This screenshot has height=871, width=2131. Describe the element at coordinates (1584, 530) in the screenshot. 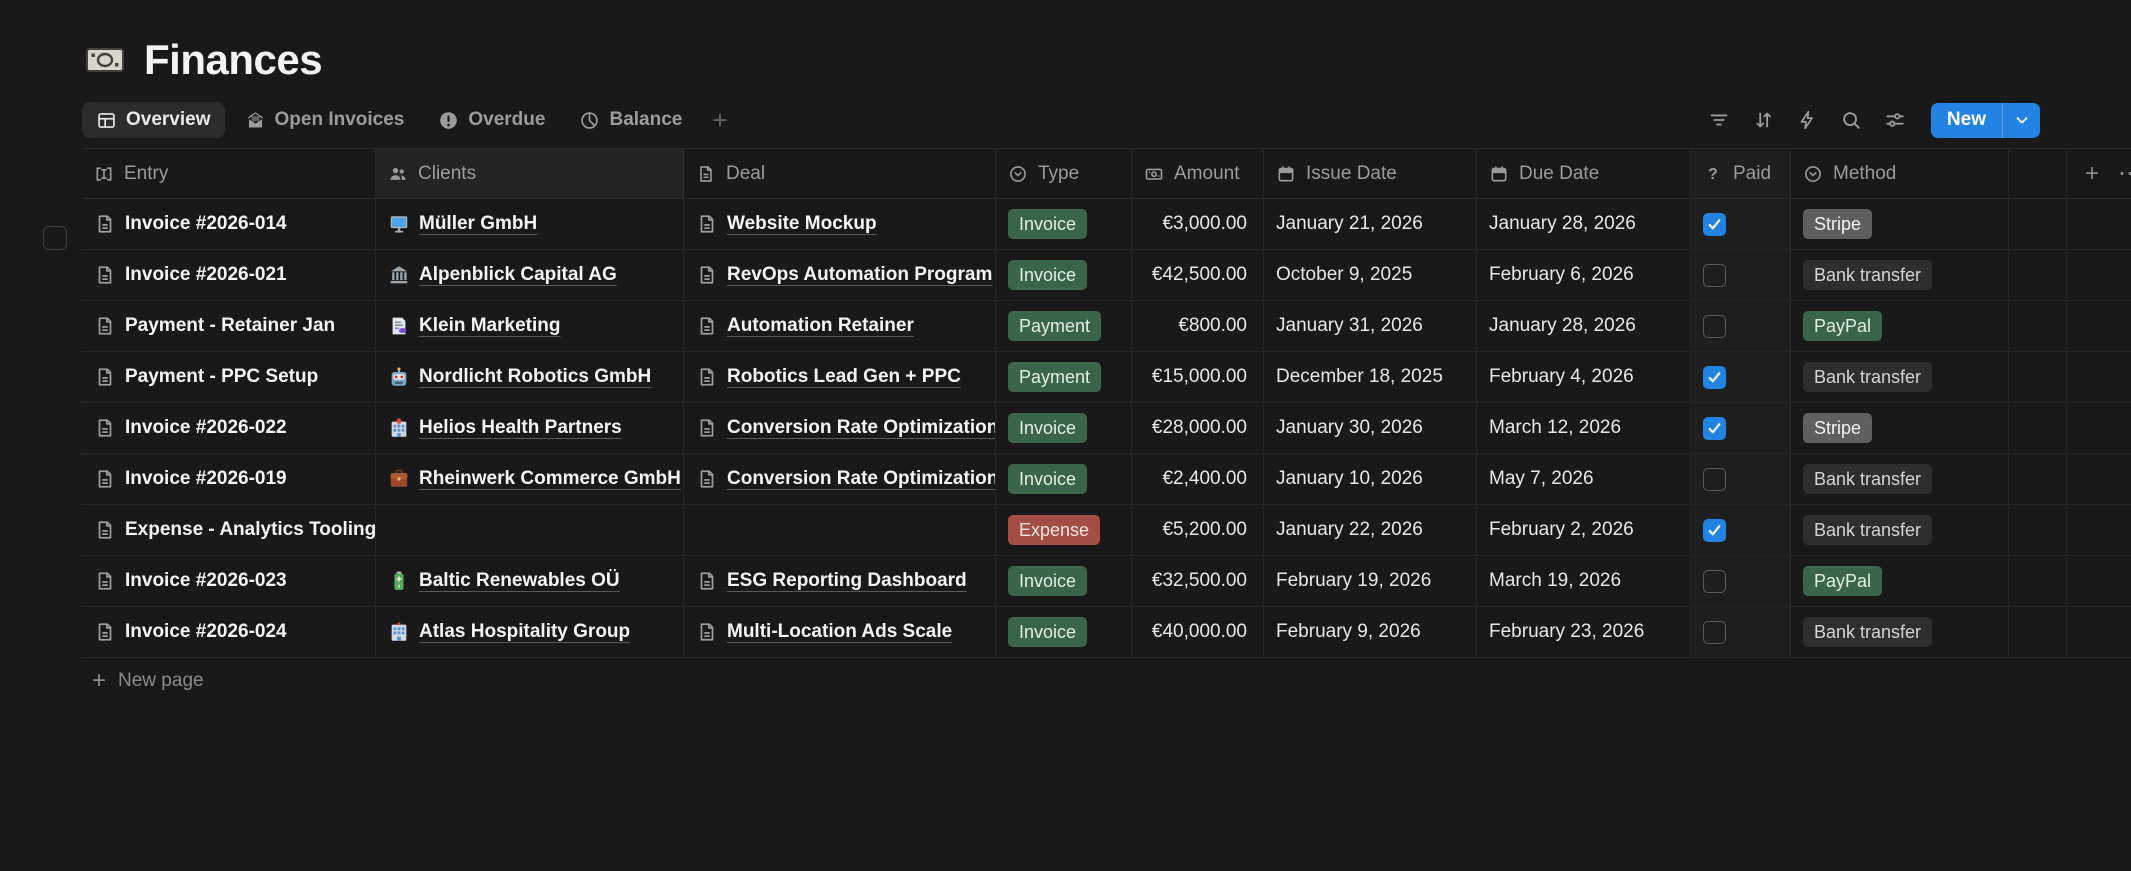

I see `cell-due-date: February 2, 2026` at that location.